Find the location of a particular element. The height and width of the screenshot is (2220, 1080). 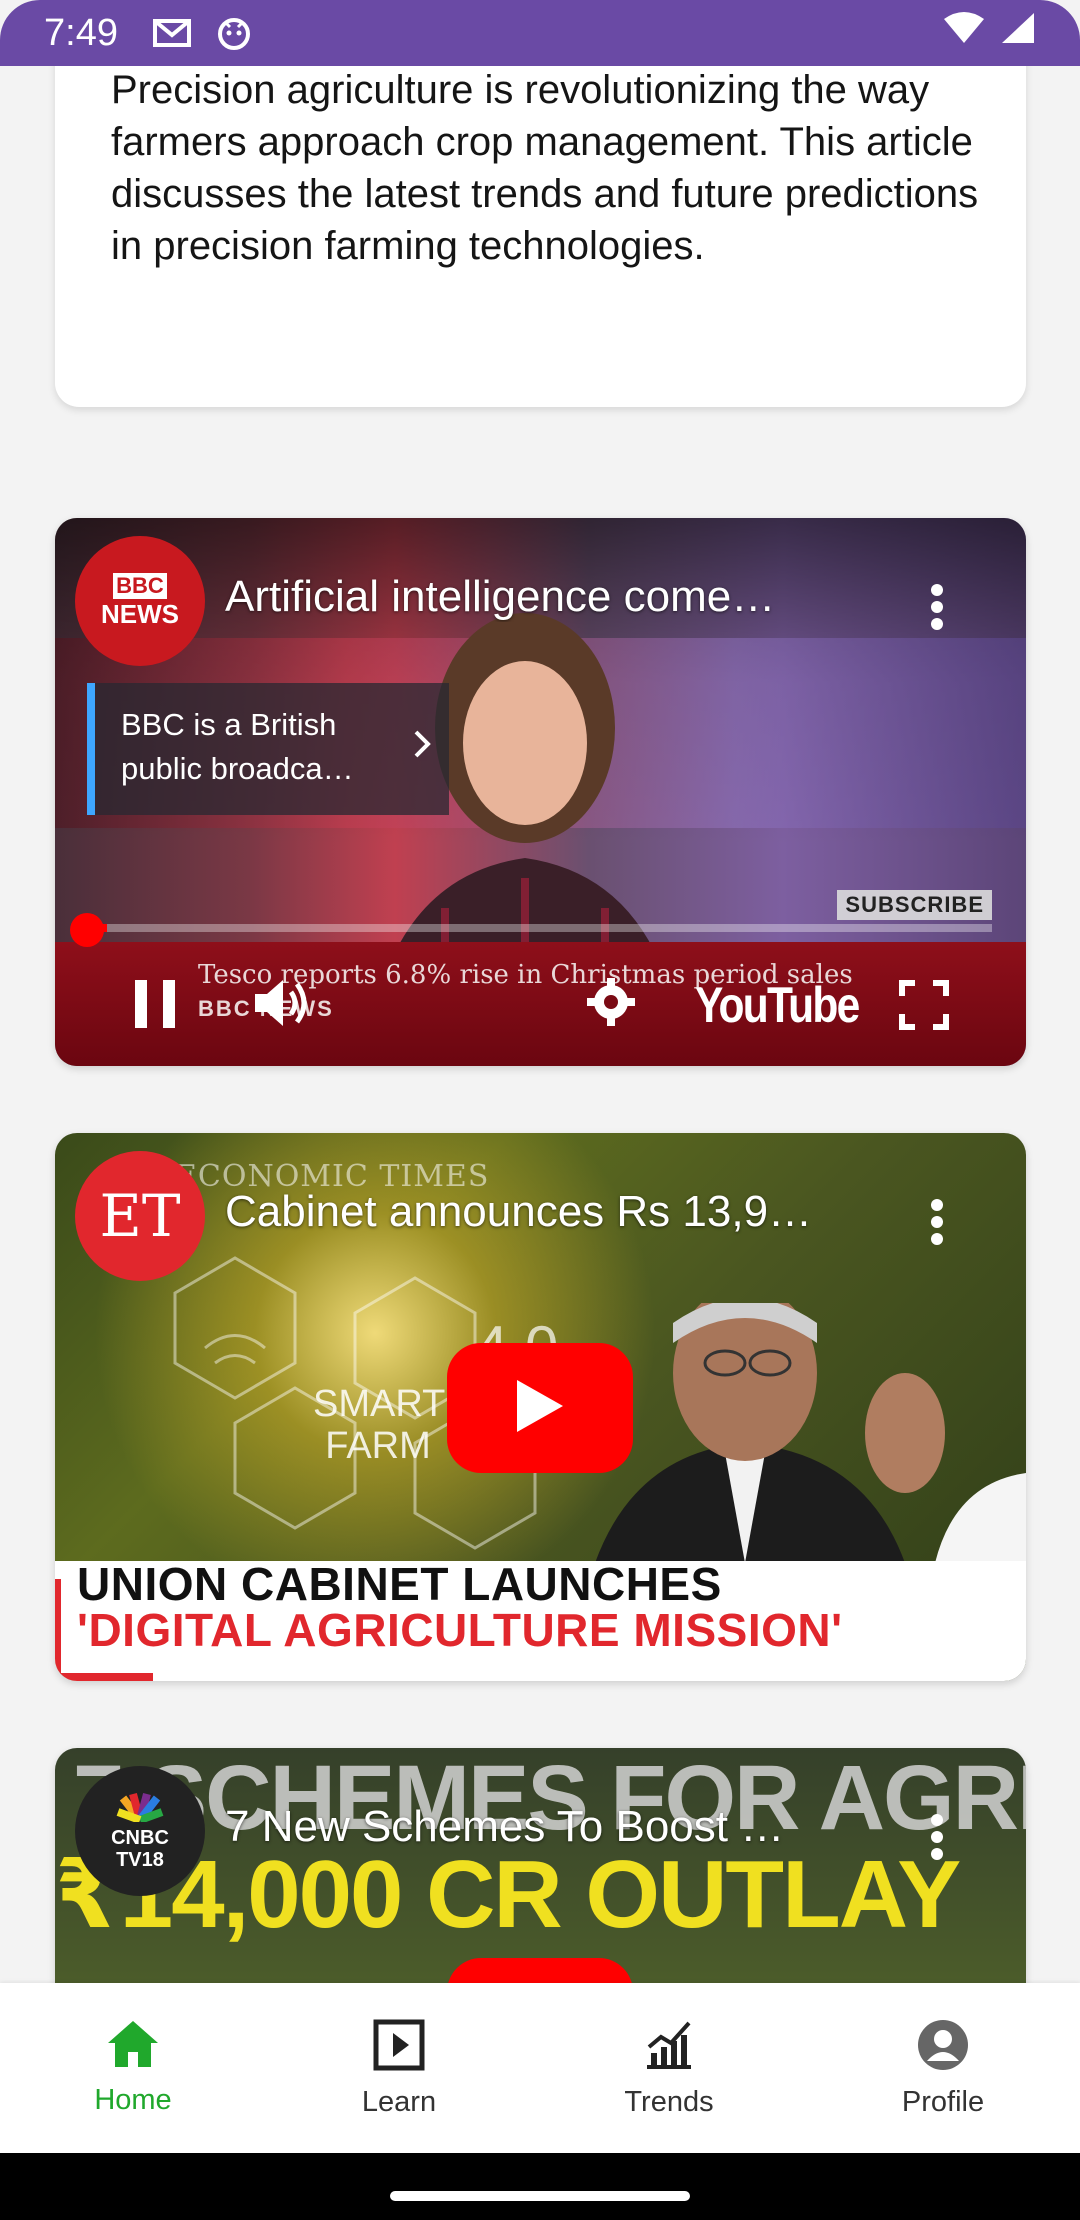

nav-item-profile: Profile is located at coordinates (943, 2068).